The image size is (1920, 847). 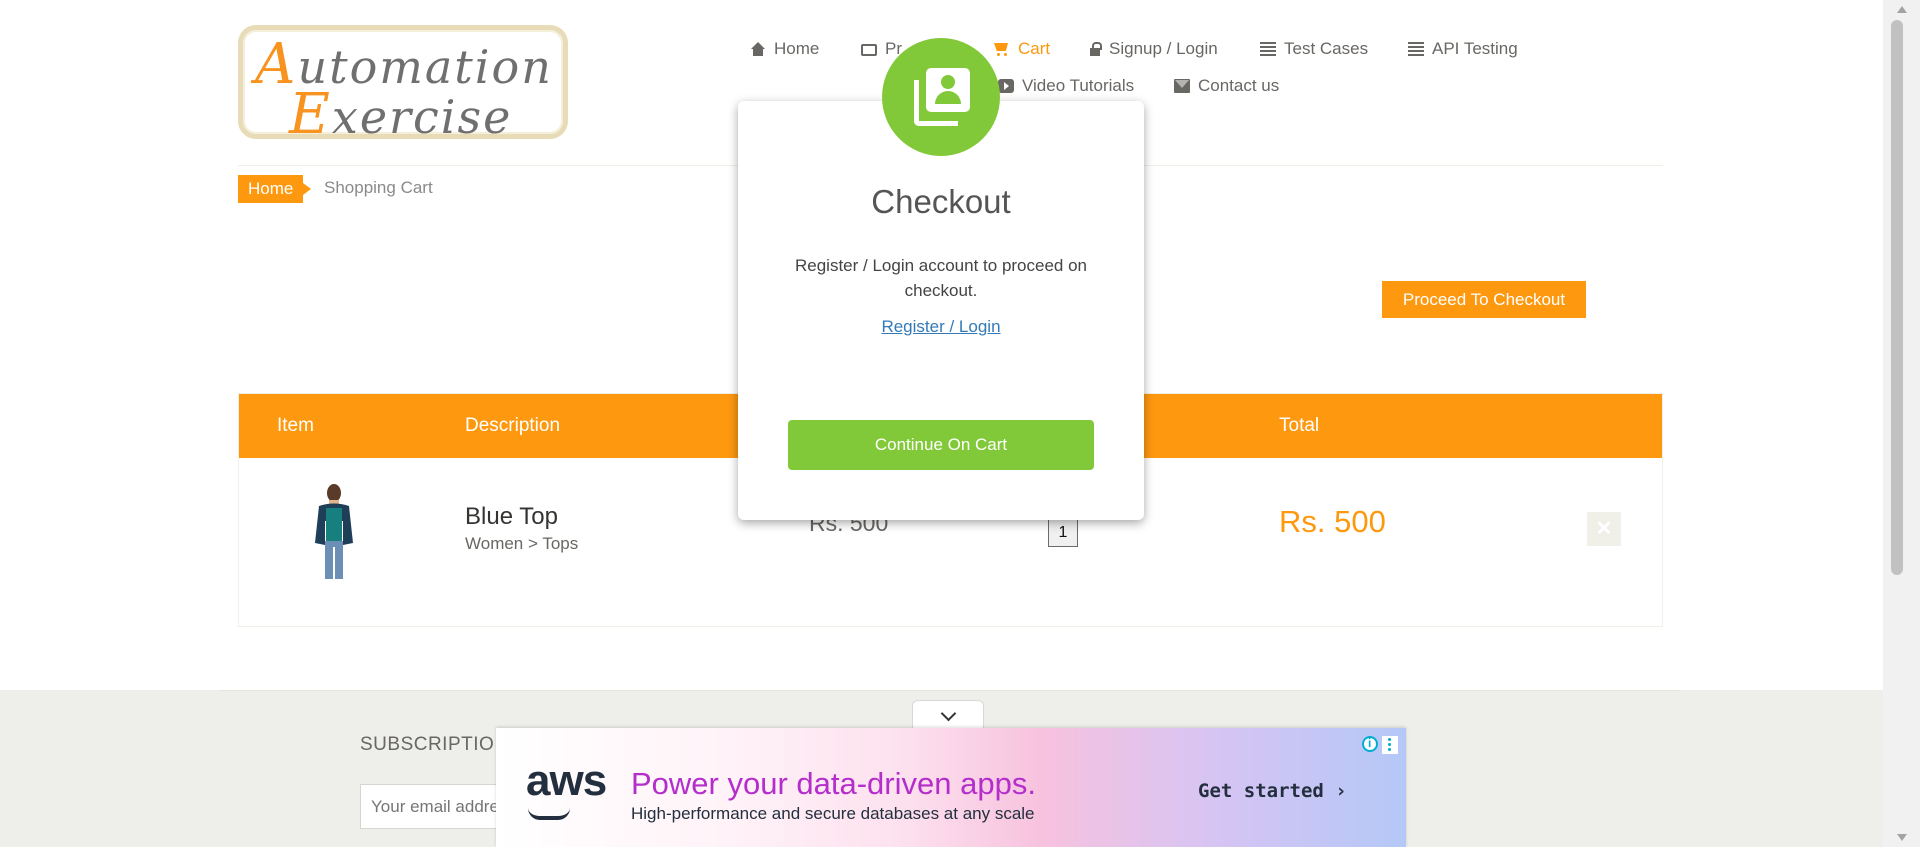 What do you see at coordinates (1484, 299) in the screenshot?
I see `proceed-to-checkout-button: Proceed To Checkout` at bounding box center [1484, 299].